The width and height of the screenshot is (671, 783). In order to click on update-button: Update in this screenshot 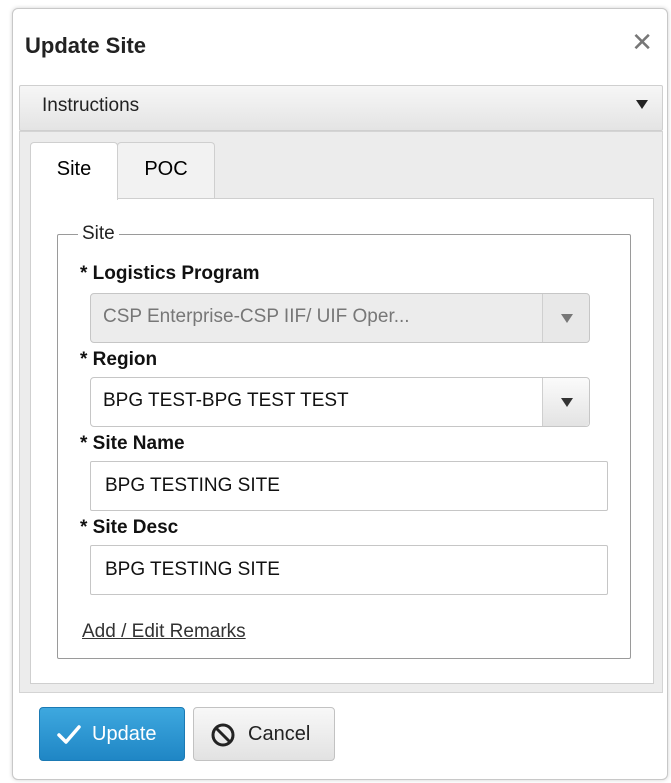, I will do `click(112, 734)`.